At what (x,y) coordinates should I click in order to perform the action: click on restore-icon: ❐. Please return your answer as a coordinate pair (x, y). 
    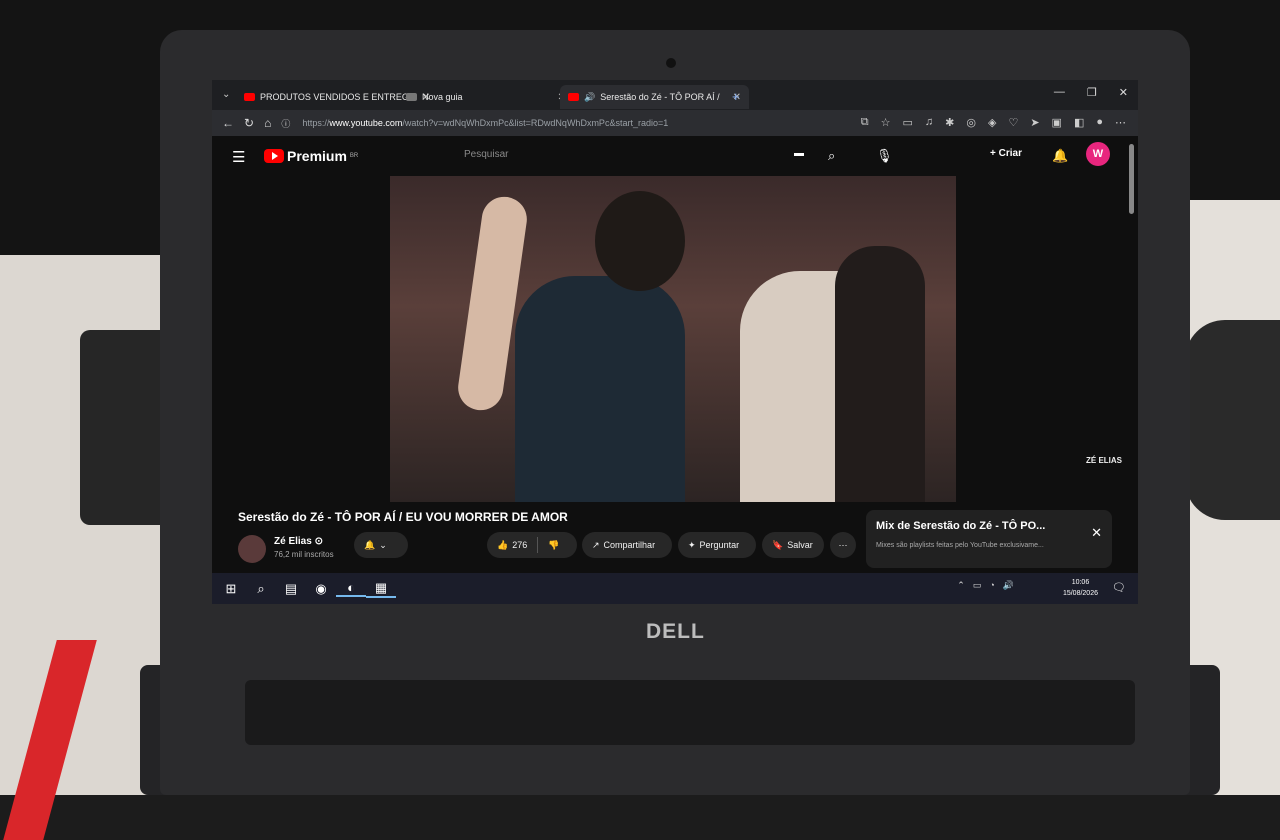
    Looking at the image, I should click on (1092, 92).